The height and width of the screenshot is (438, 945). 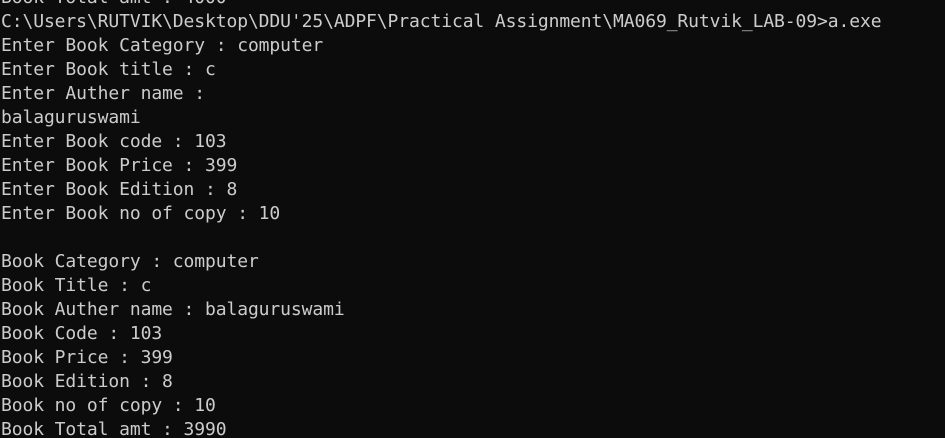 What do you see at coordinates (130, 261) in the screenshot?
I see `output-category: Book Category : computer` at bounding box center [130, 261].